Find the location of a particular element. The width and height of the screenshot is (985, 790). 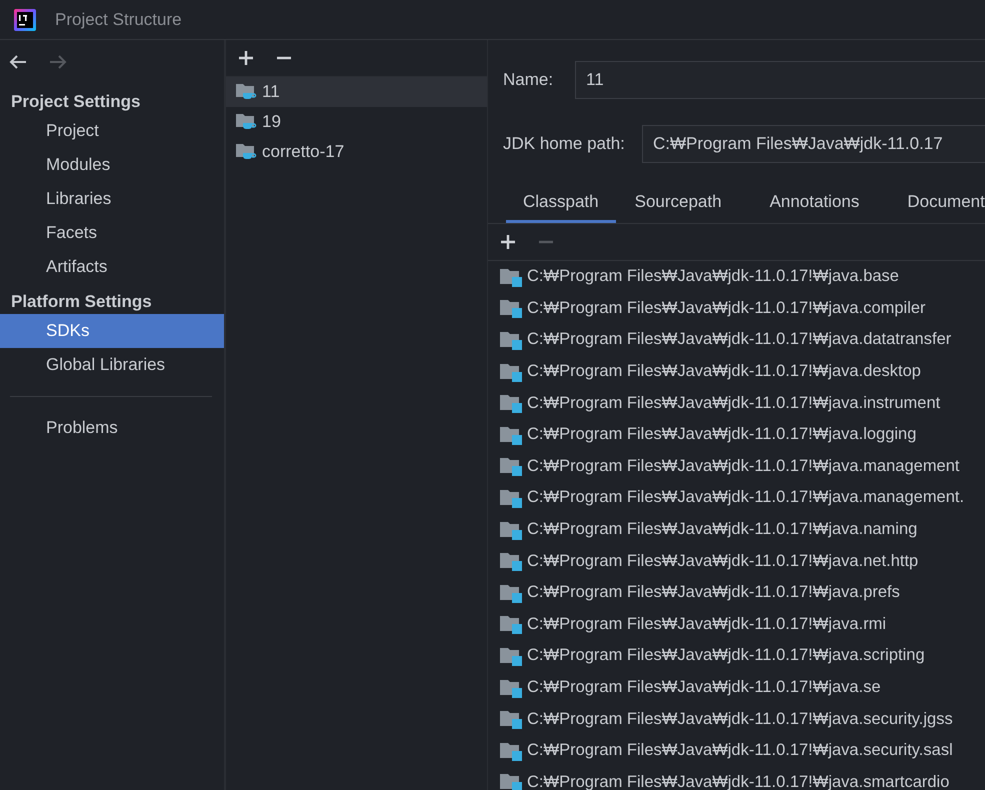

section-heading: Project Settings is located at coordinates (76, 102).